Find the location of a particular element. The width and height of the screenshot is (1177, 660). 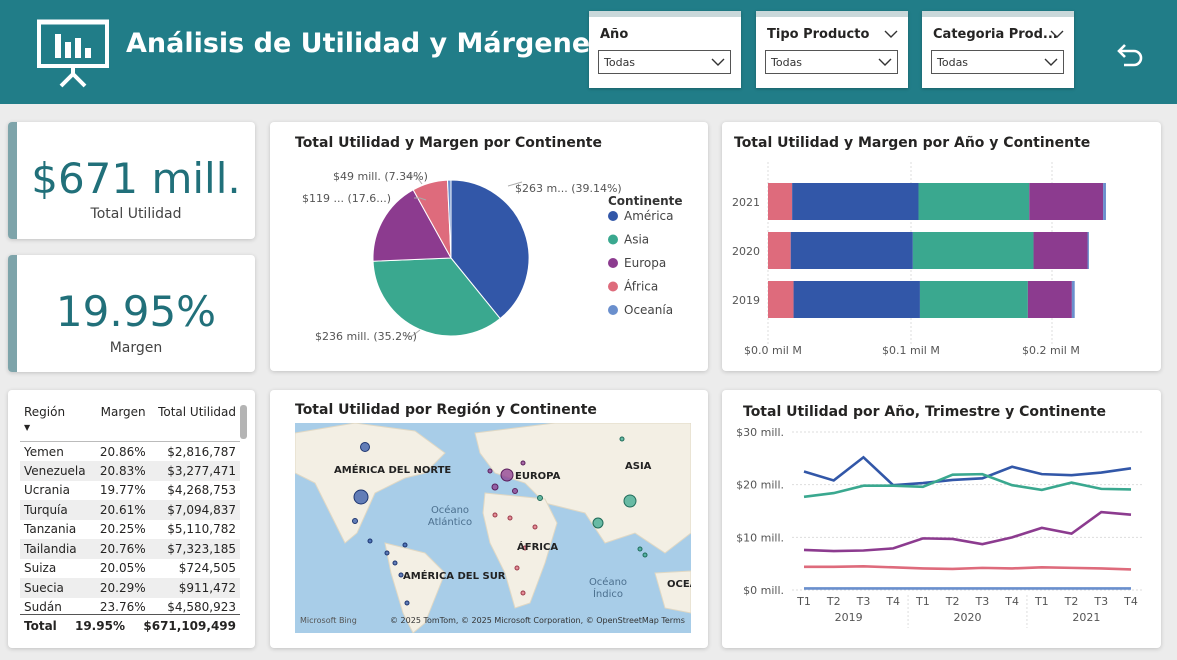

utilidad-cell: $911,472 is located at coordinates (194, 588).